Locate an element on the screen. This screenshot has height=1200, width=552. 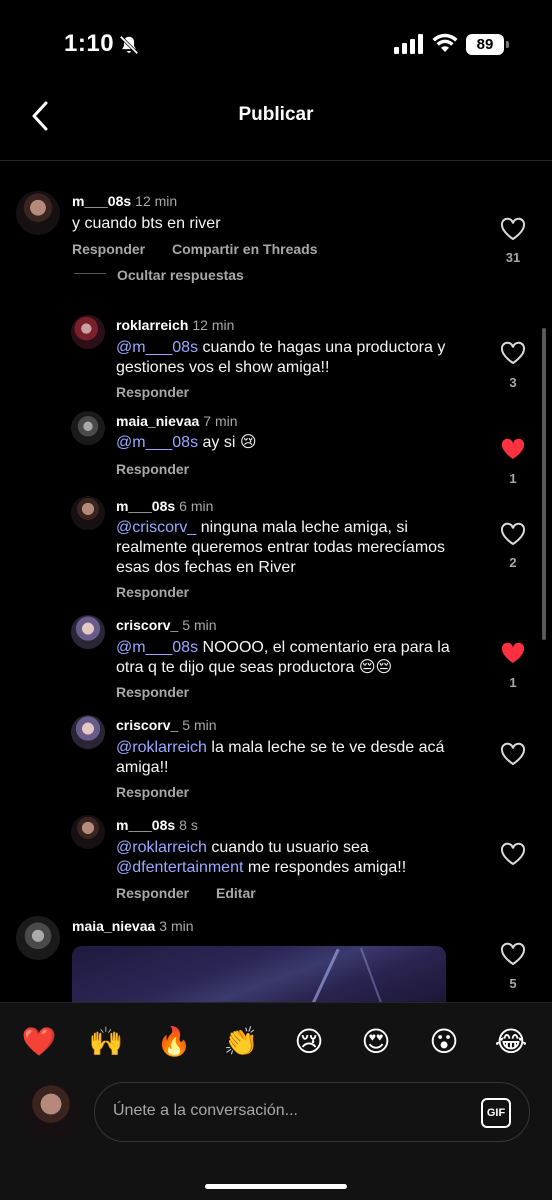
comment-text: @m___08s ay si 😢 is located at coordinates (186, 442).